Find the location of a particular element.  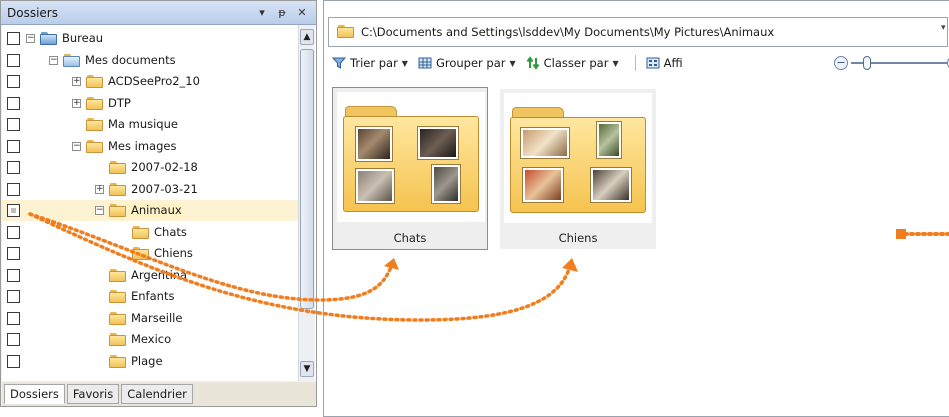

zoom-track is located at coordinates (899, 63).